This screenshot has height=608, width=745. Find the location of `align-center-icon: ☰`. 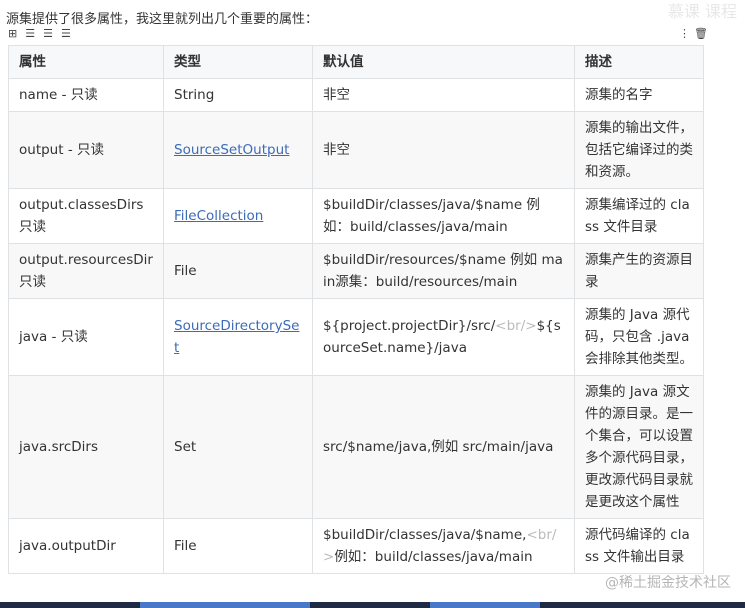

align-center-icon: ☰ is located at coordinates (48, 34).